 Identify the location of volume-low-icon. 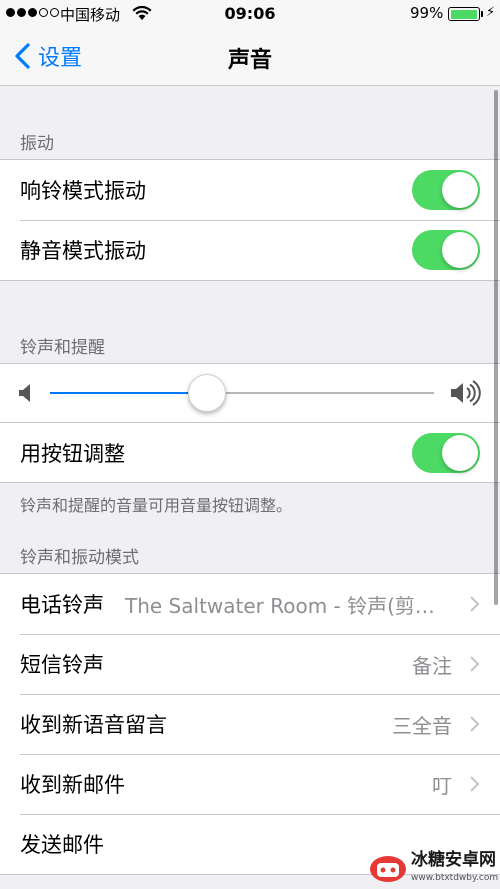
(24, 393).